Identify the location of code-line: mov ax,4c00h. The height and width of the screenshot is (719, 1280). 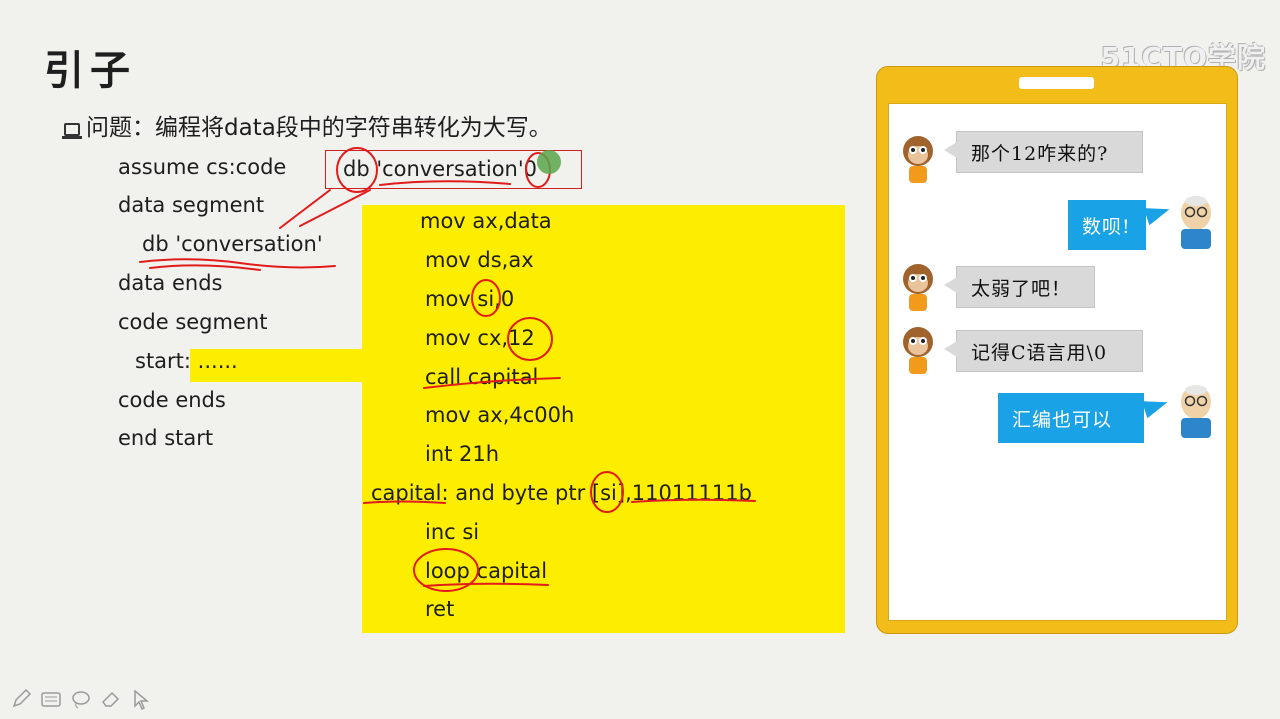
(500, 415).